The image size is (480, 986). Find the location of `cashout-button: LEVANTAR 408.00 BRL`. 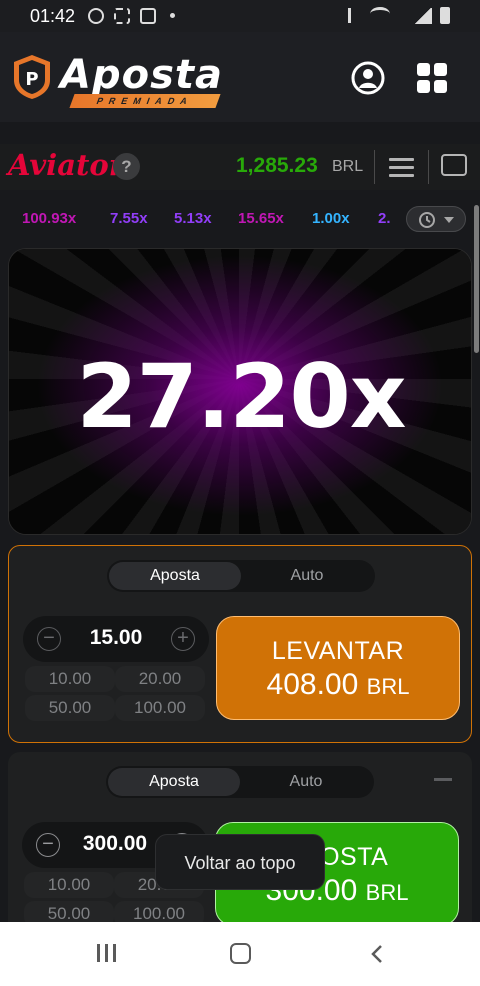

cashout-button: LEVANTAR 408.00 BRL is located at coordinates (338, 668).